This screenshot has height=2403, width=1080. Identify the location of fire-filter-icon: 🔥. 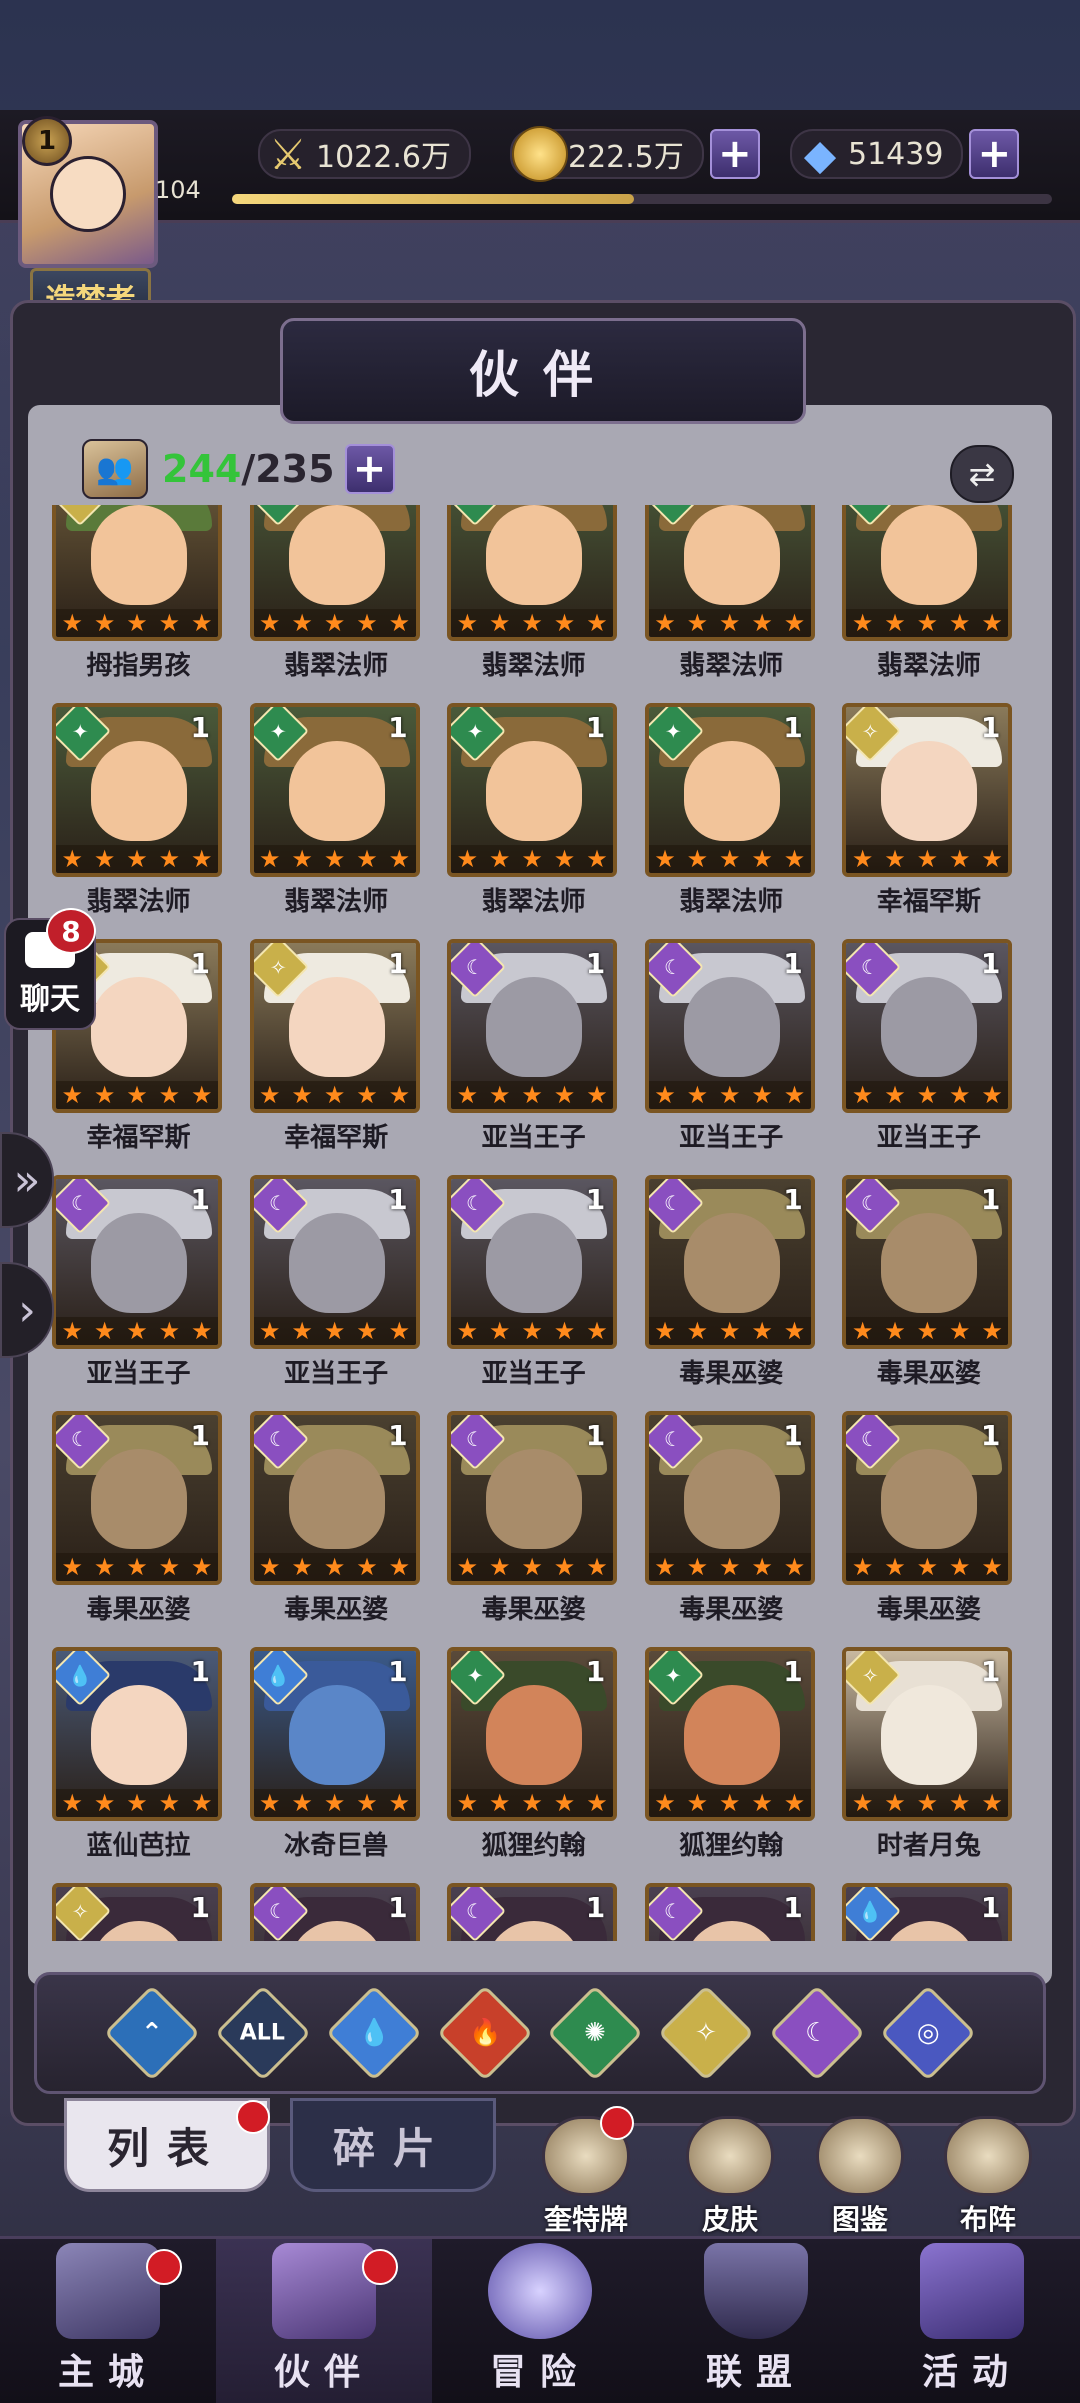
(484, 2033).